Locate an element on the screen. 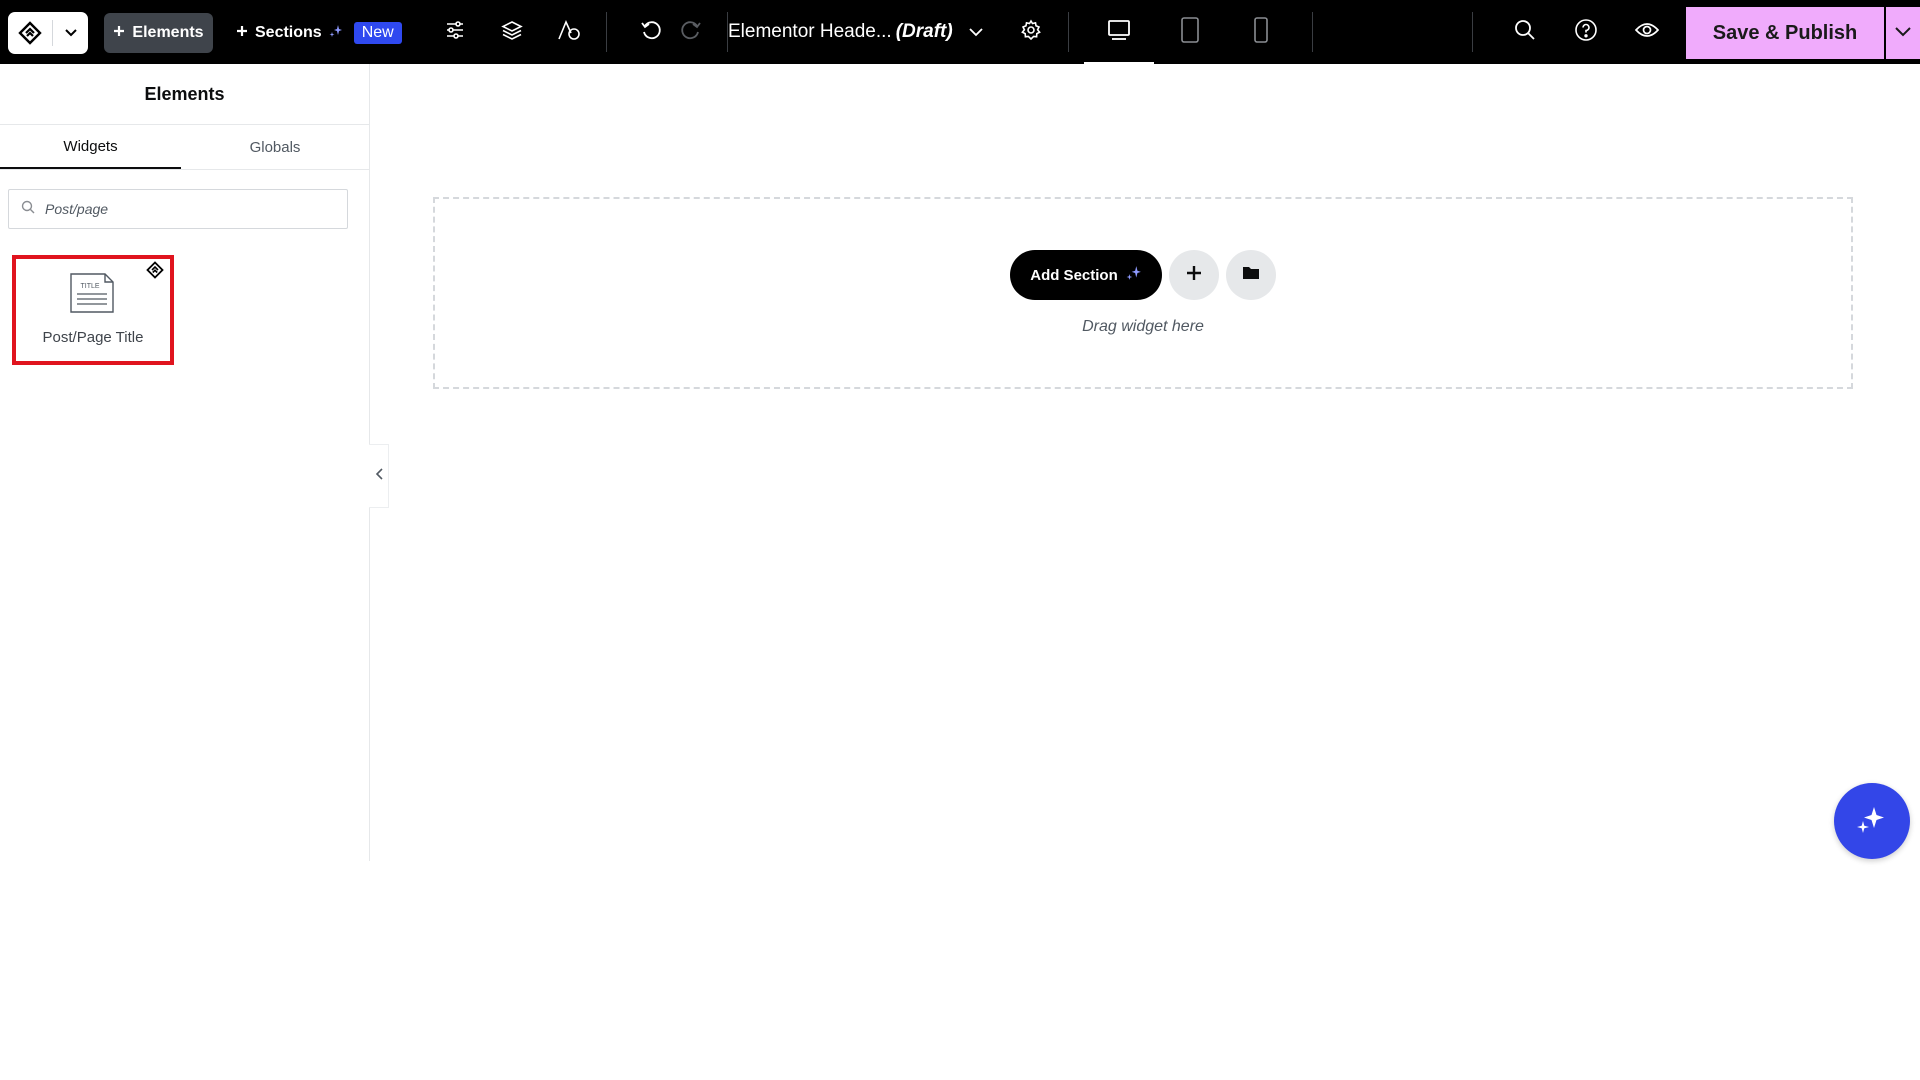 This screenshot has height=1080, width=1920. undo-icon is located at coordinates (651, 32).